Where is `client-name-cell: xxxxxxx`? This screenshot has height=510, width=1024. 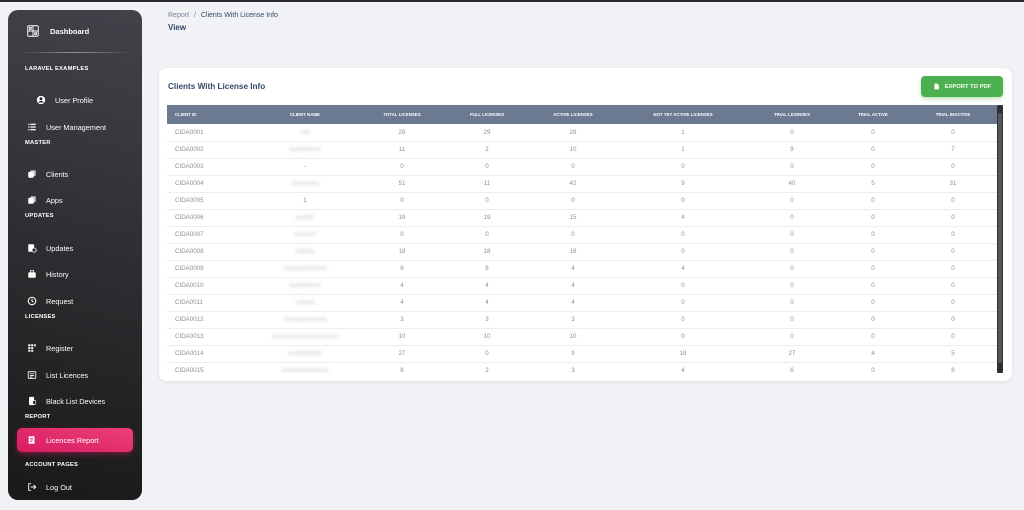
client-name-cell: xxxxxxx is located at coordinates (305, 235).